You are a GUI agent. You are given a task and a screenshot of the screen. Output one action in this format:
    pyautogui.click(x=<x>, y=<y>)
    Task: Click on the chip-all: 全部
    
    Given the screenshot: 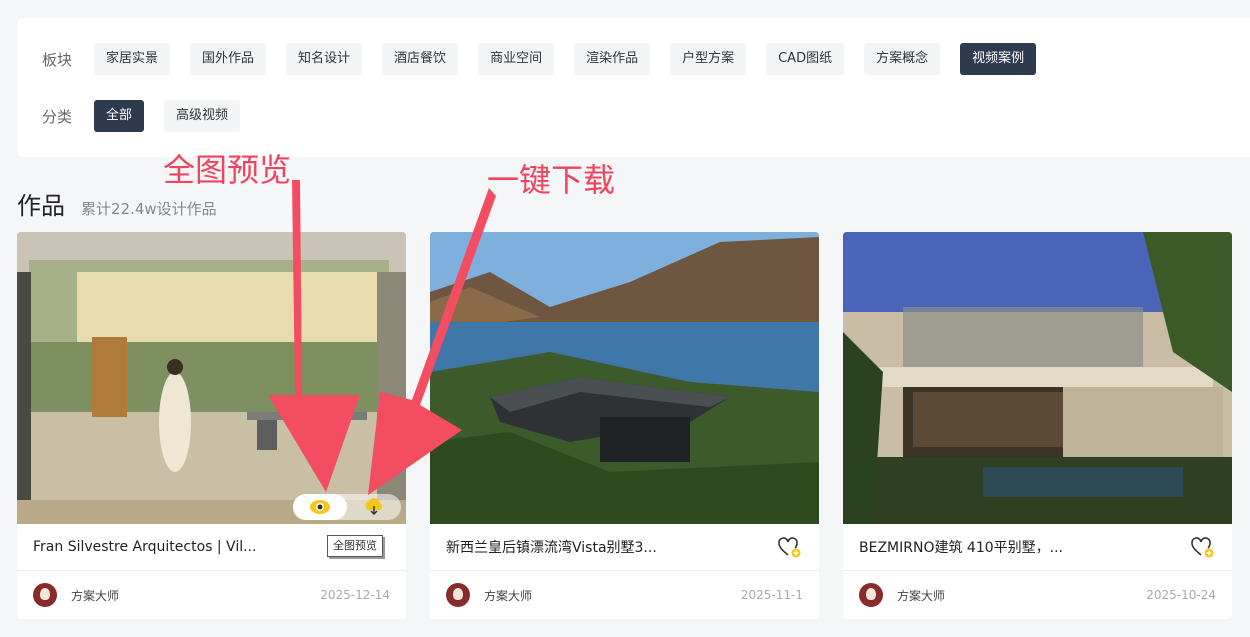 What is the action you would take?
    pyautogui.click(x=119, y=116)
    